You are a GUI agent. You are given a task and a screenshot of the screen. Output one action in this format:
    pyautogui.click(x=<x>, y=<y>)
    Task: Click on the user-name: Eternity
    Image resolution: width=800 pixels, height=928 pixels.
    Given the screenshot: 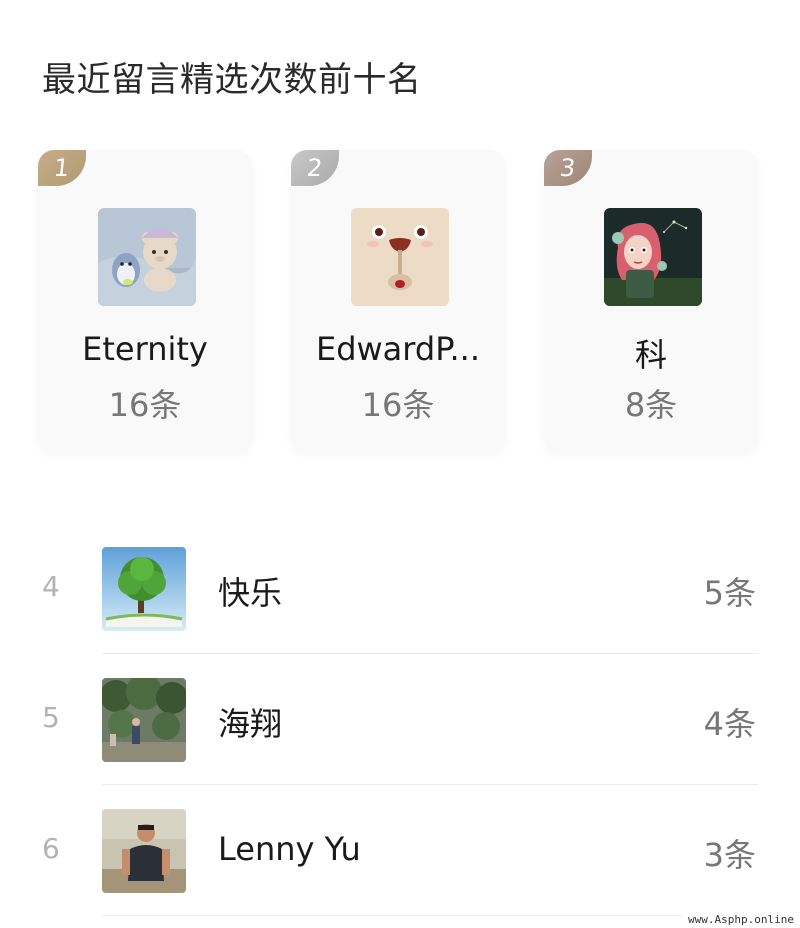 What is the action you would take?
    pyautogui.click(x=145, y=349)
    